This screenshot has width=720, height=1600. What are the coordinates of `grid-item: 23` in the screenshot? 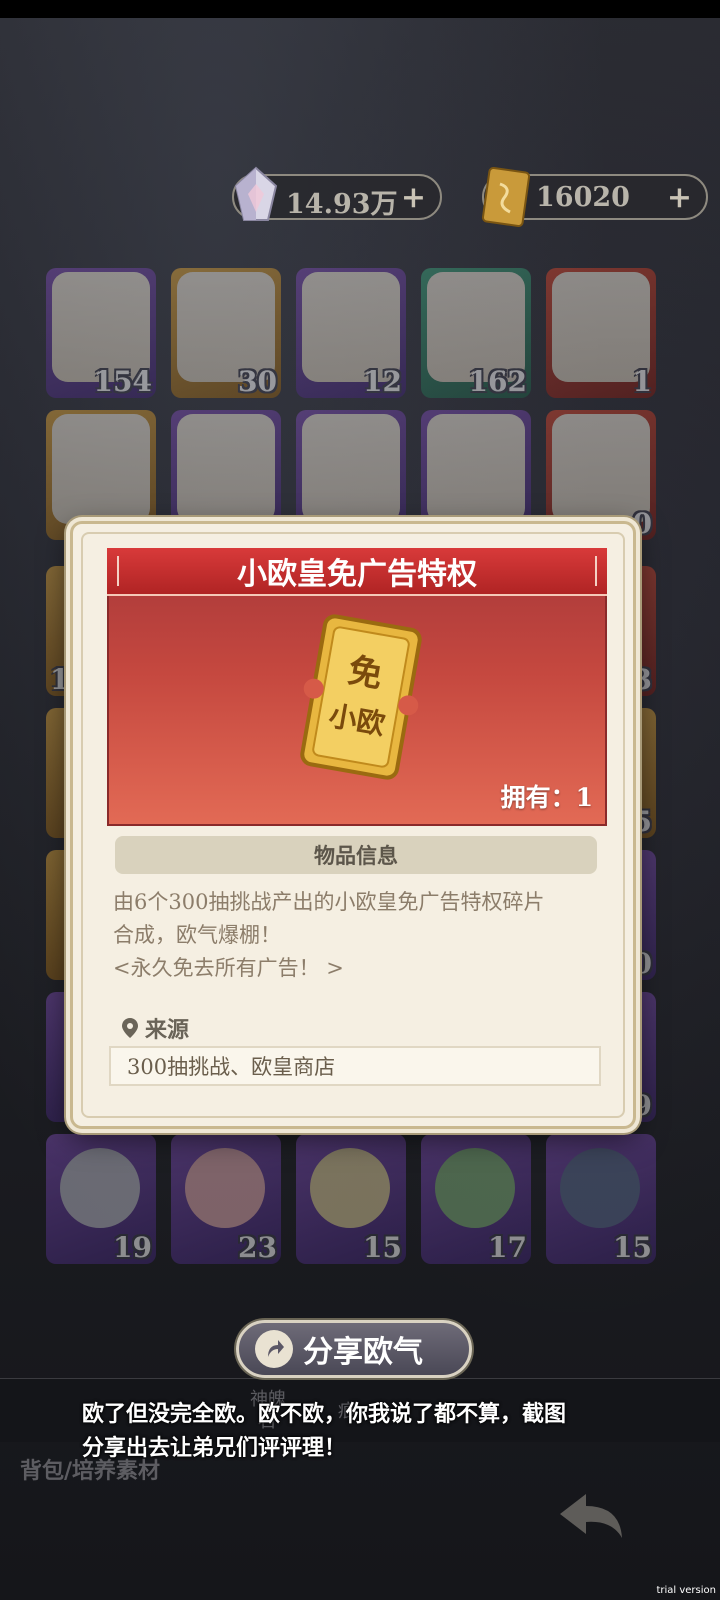 It's located at (226, 1199).